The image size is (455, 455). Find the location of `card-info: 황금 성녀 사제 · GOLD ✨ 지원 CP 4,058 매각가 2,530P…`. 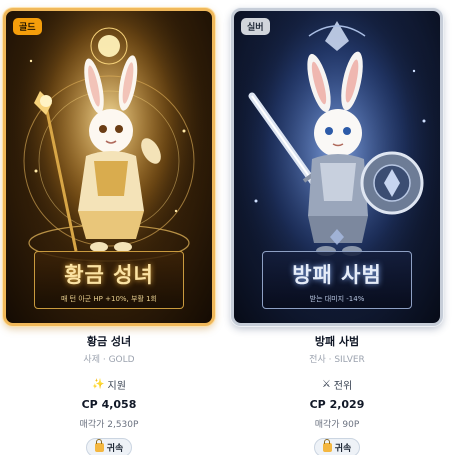

card-info: 황금 성녀 사제 · GOLD ✨ 지원 CP 4,058 매각가 2,530P… is located at coordinates (109, 394).